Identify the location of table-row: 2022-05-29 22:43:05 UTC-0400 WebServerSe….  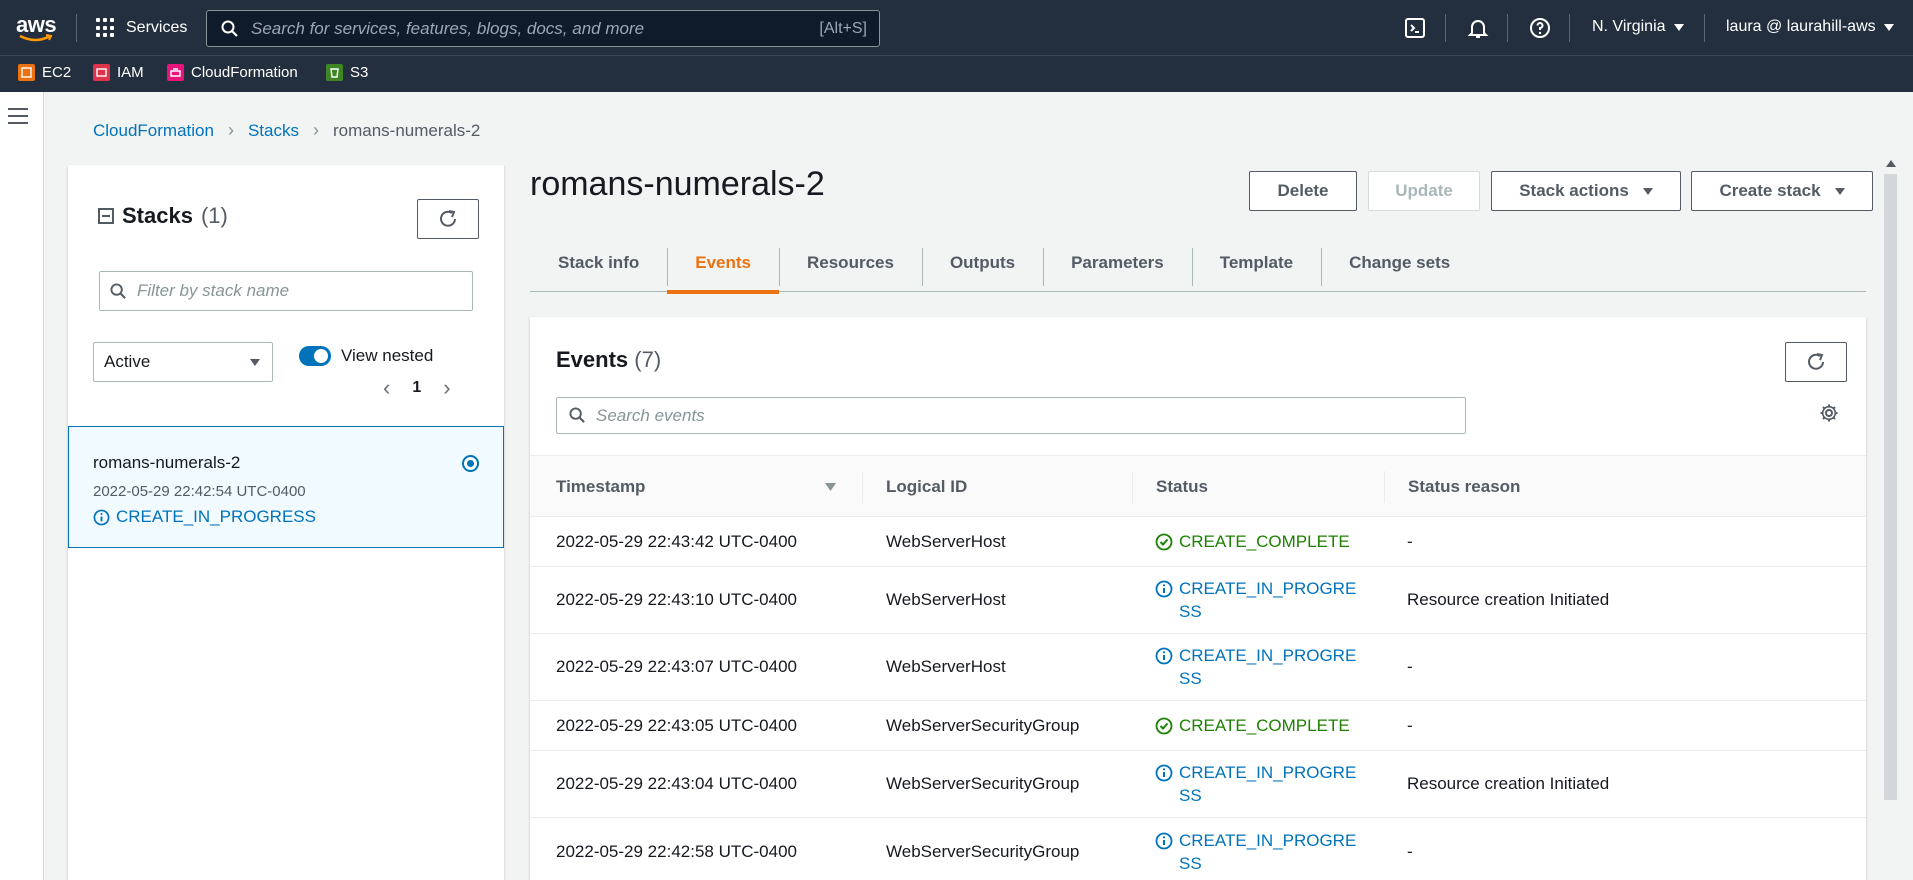
(1198, 726).